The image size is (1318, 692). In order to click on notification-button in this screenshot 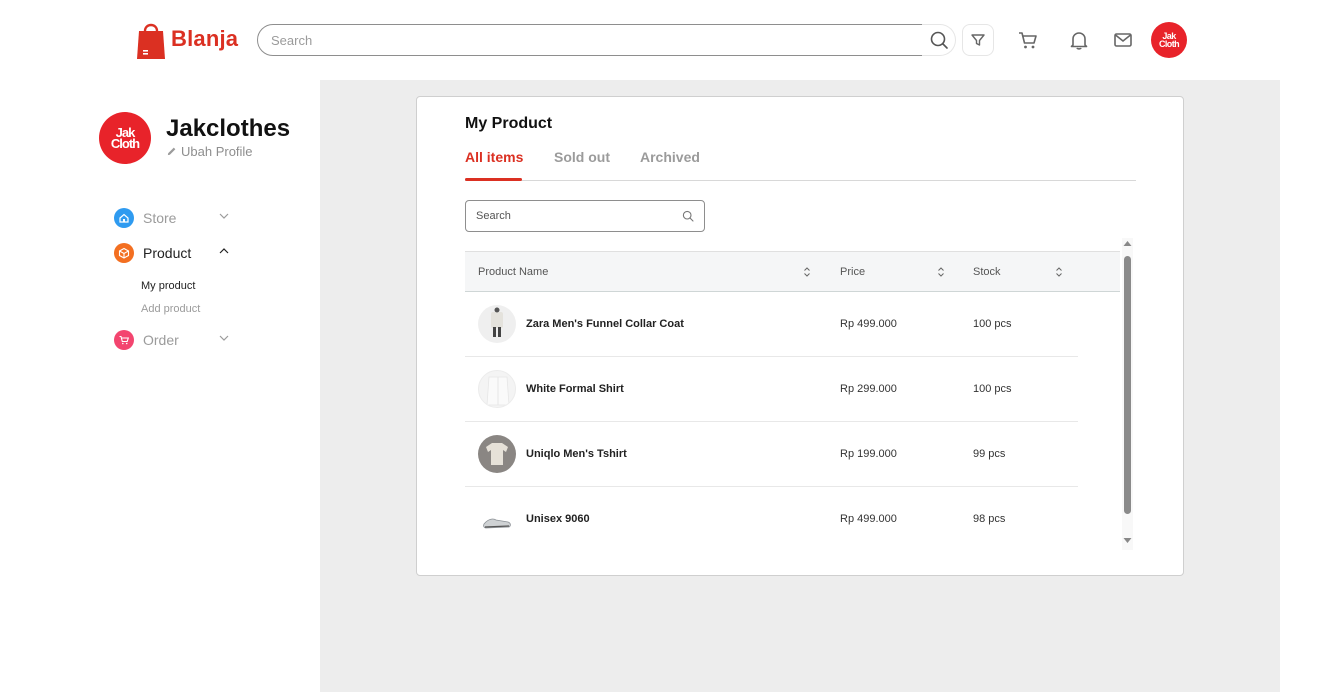, I will do `click(1079, 40)`.